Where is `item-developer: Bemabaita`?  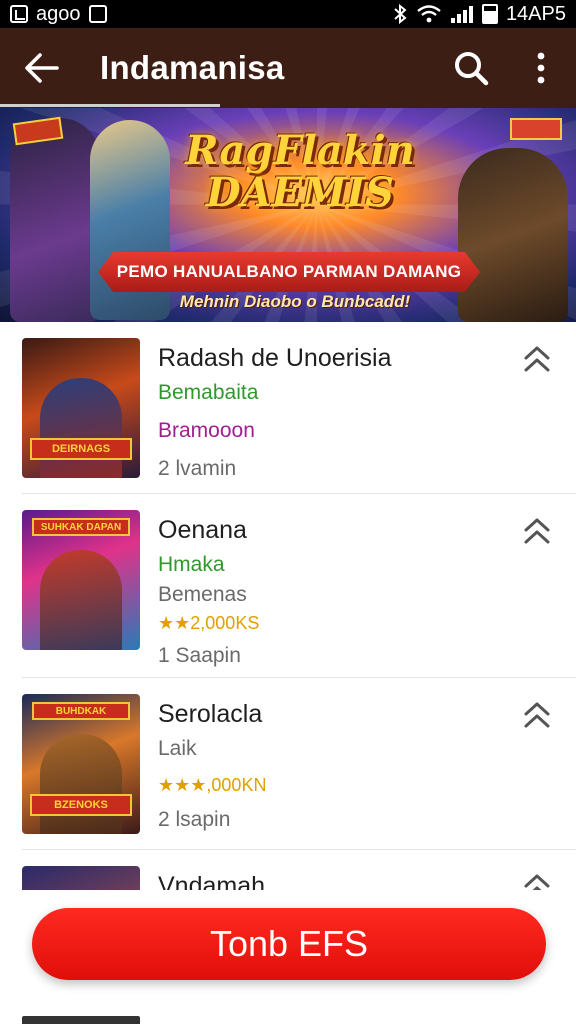 item-developer: Bemabaita is located at coordinates (208, 392).